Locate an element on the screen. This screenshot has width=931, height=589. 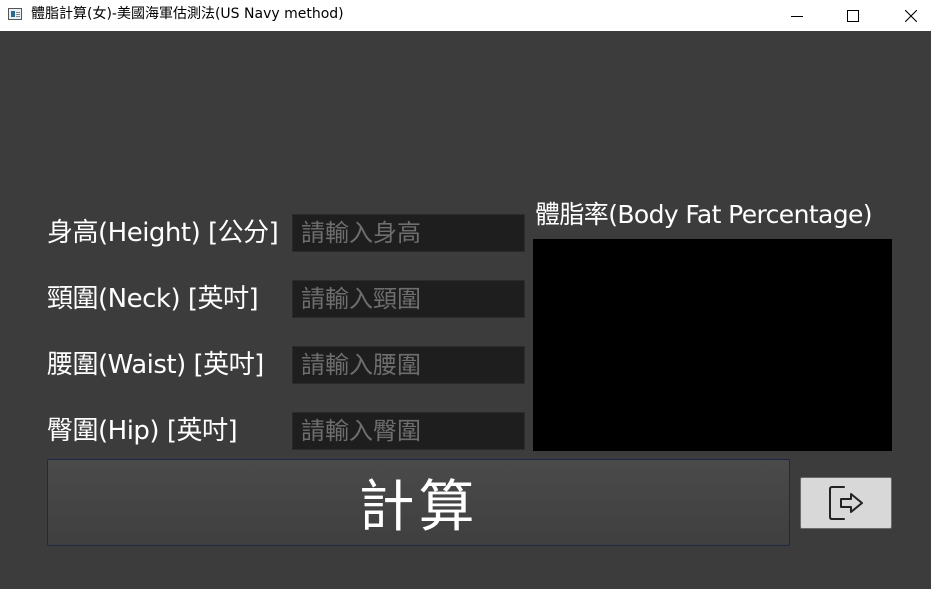
height-label: 身高(Height) [公分] is located at coordinates (163, 233).